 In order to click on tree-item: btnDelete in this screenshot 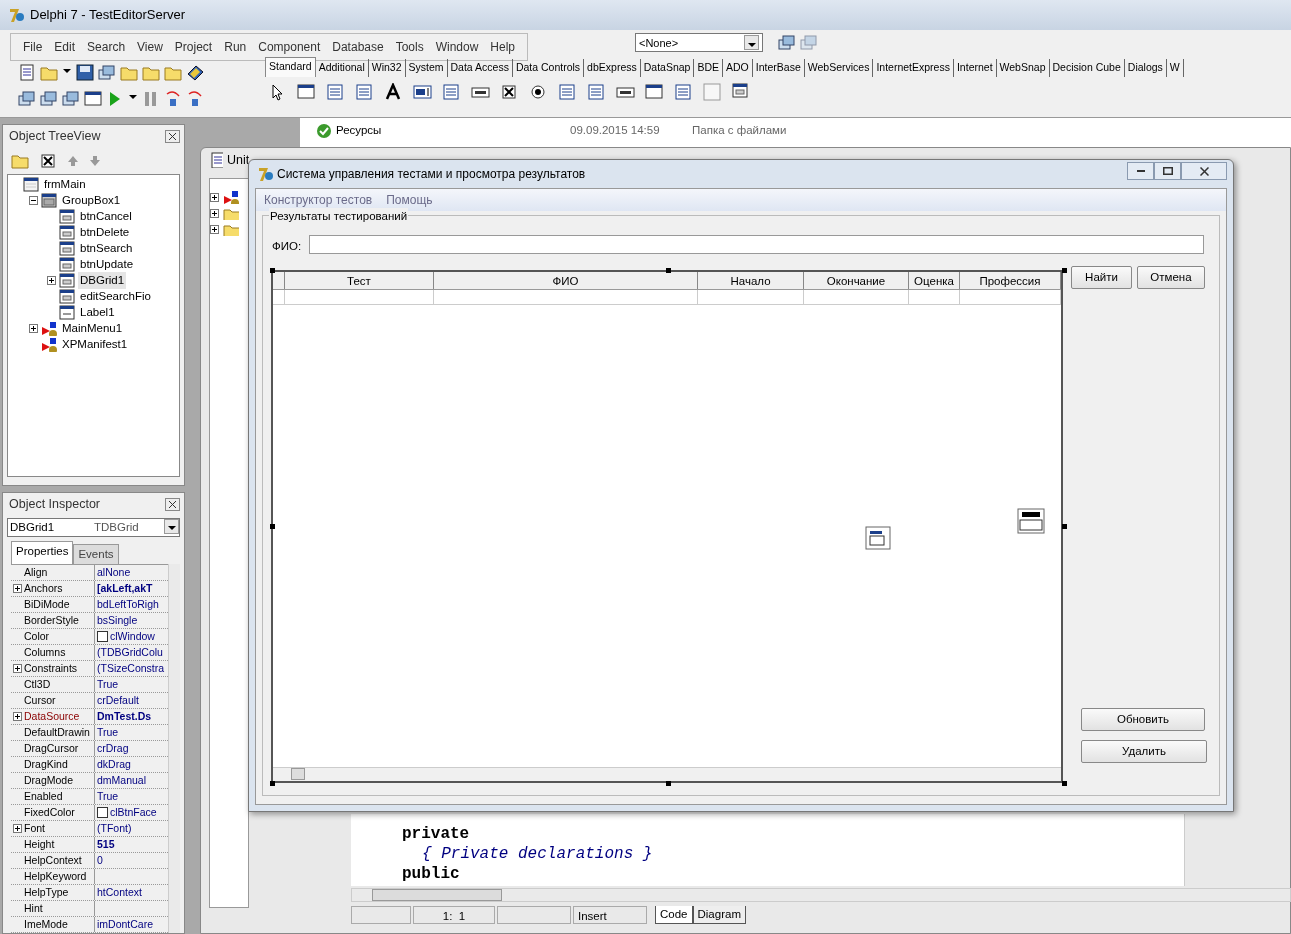, I will do `click(105, 233)`.